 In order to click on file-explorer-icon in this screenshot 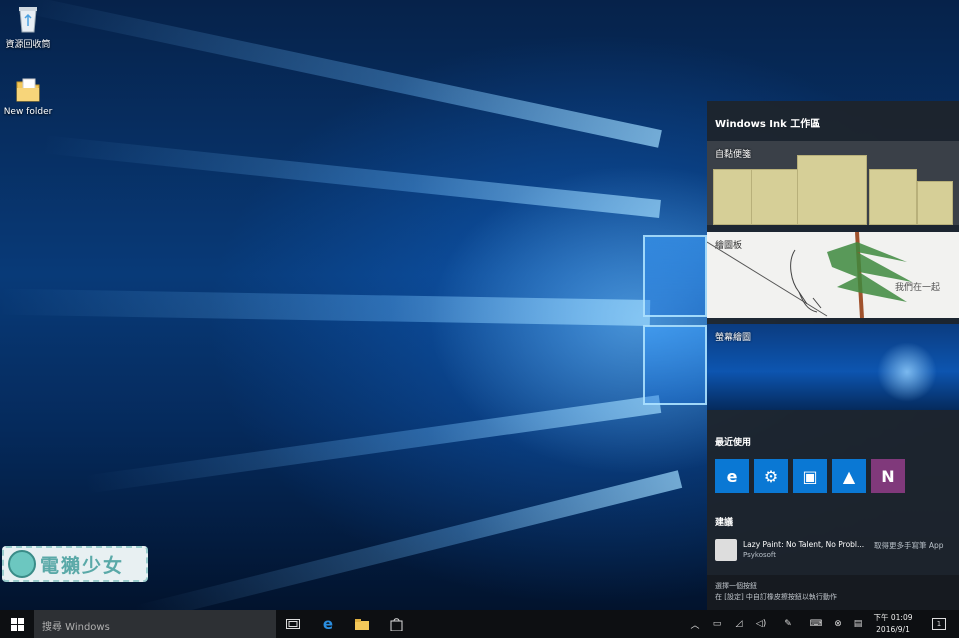, I will do `click(362, 624)`.